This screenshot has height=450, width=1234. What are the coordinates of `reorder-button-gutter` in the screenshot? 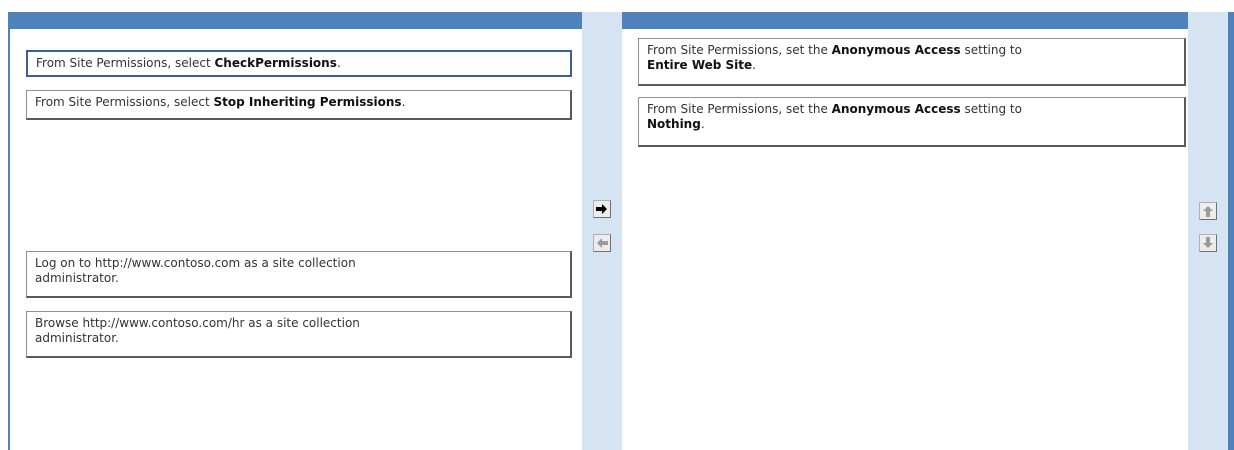 It's located at (1208, 231).